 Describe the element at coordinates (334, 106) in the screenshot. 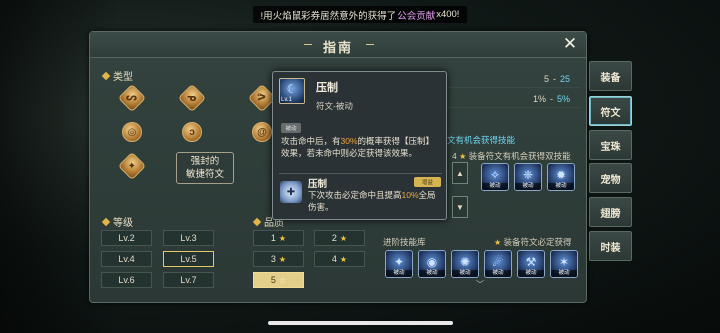

I see `tooltip-type: 符文-被动` at that location.